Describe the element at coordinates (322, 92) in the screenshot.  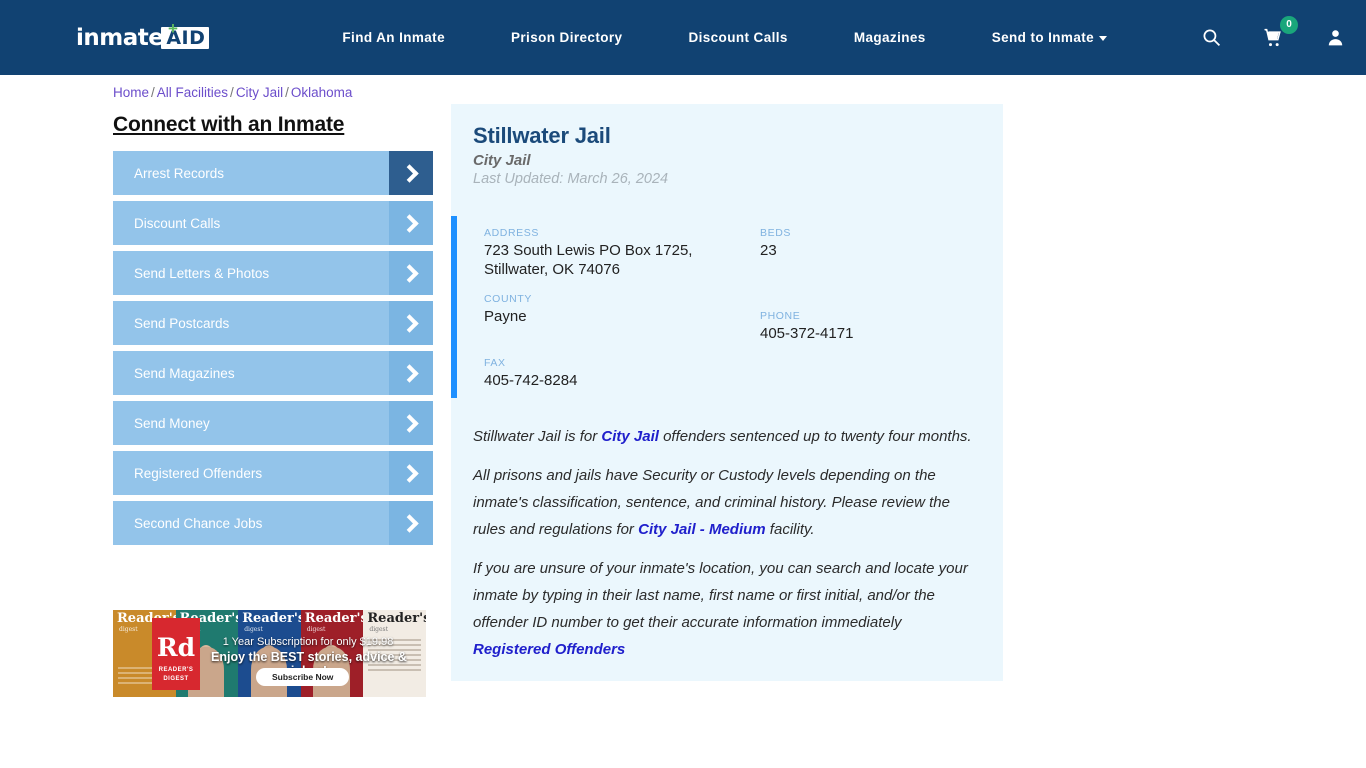
I see `breadcrumb-item-oklahoma: Oklahoma` at that location.